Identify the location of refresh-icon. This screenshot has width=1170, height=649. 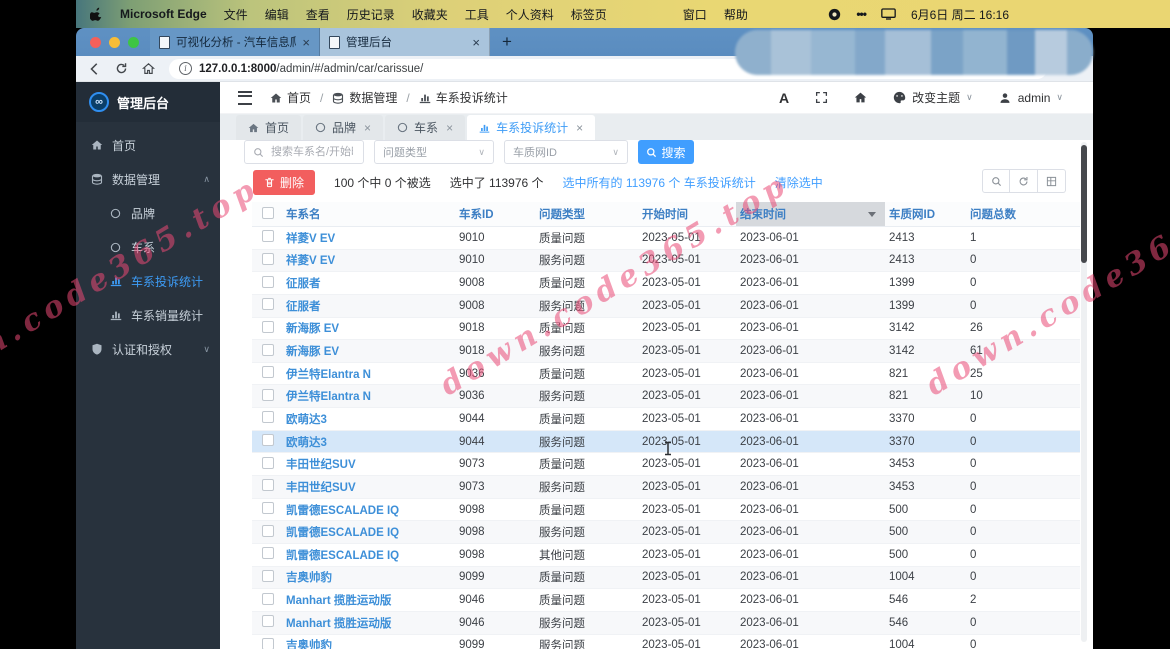
(122, 69).